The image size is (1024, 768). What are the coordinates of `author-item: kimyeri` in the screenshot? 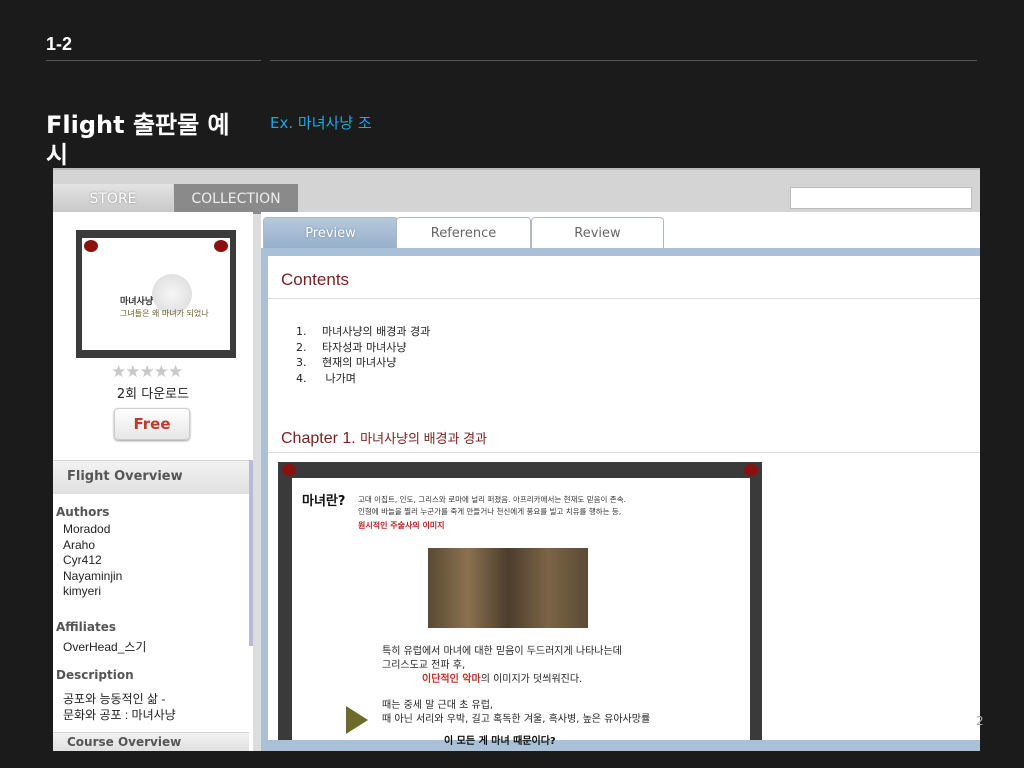 It's located at (82, 591).